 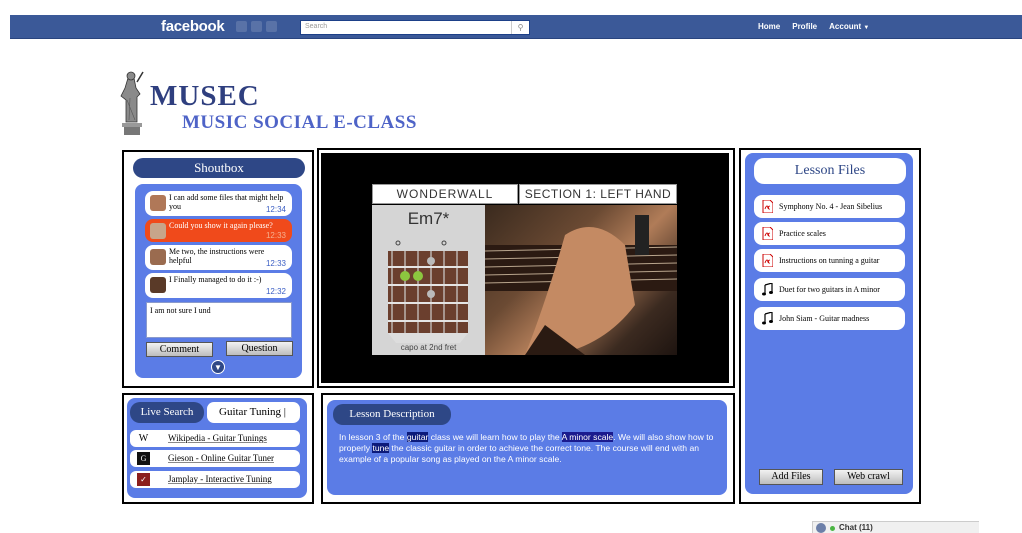 What do you see at coordinates (381, 447) in the screenshot?
I see `keyword-tune: tune` at bounding box center [381, 447].